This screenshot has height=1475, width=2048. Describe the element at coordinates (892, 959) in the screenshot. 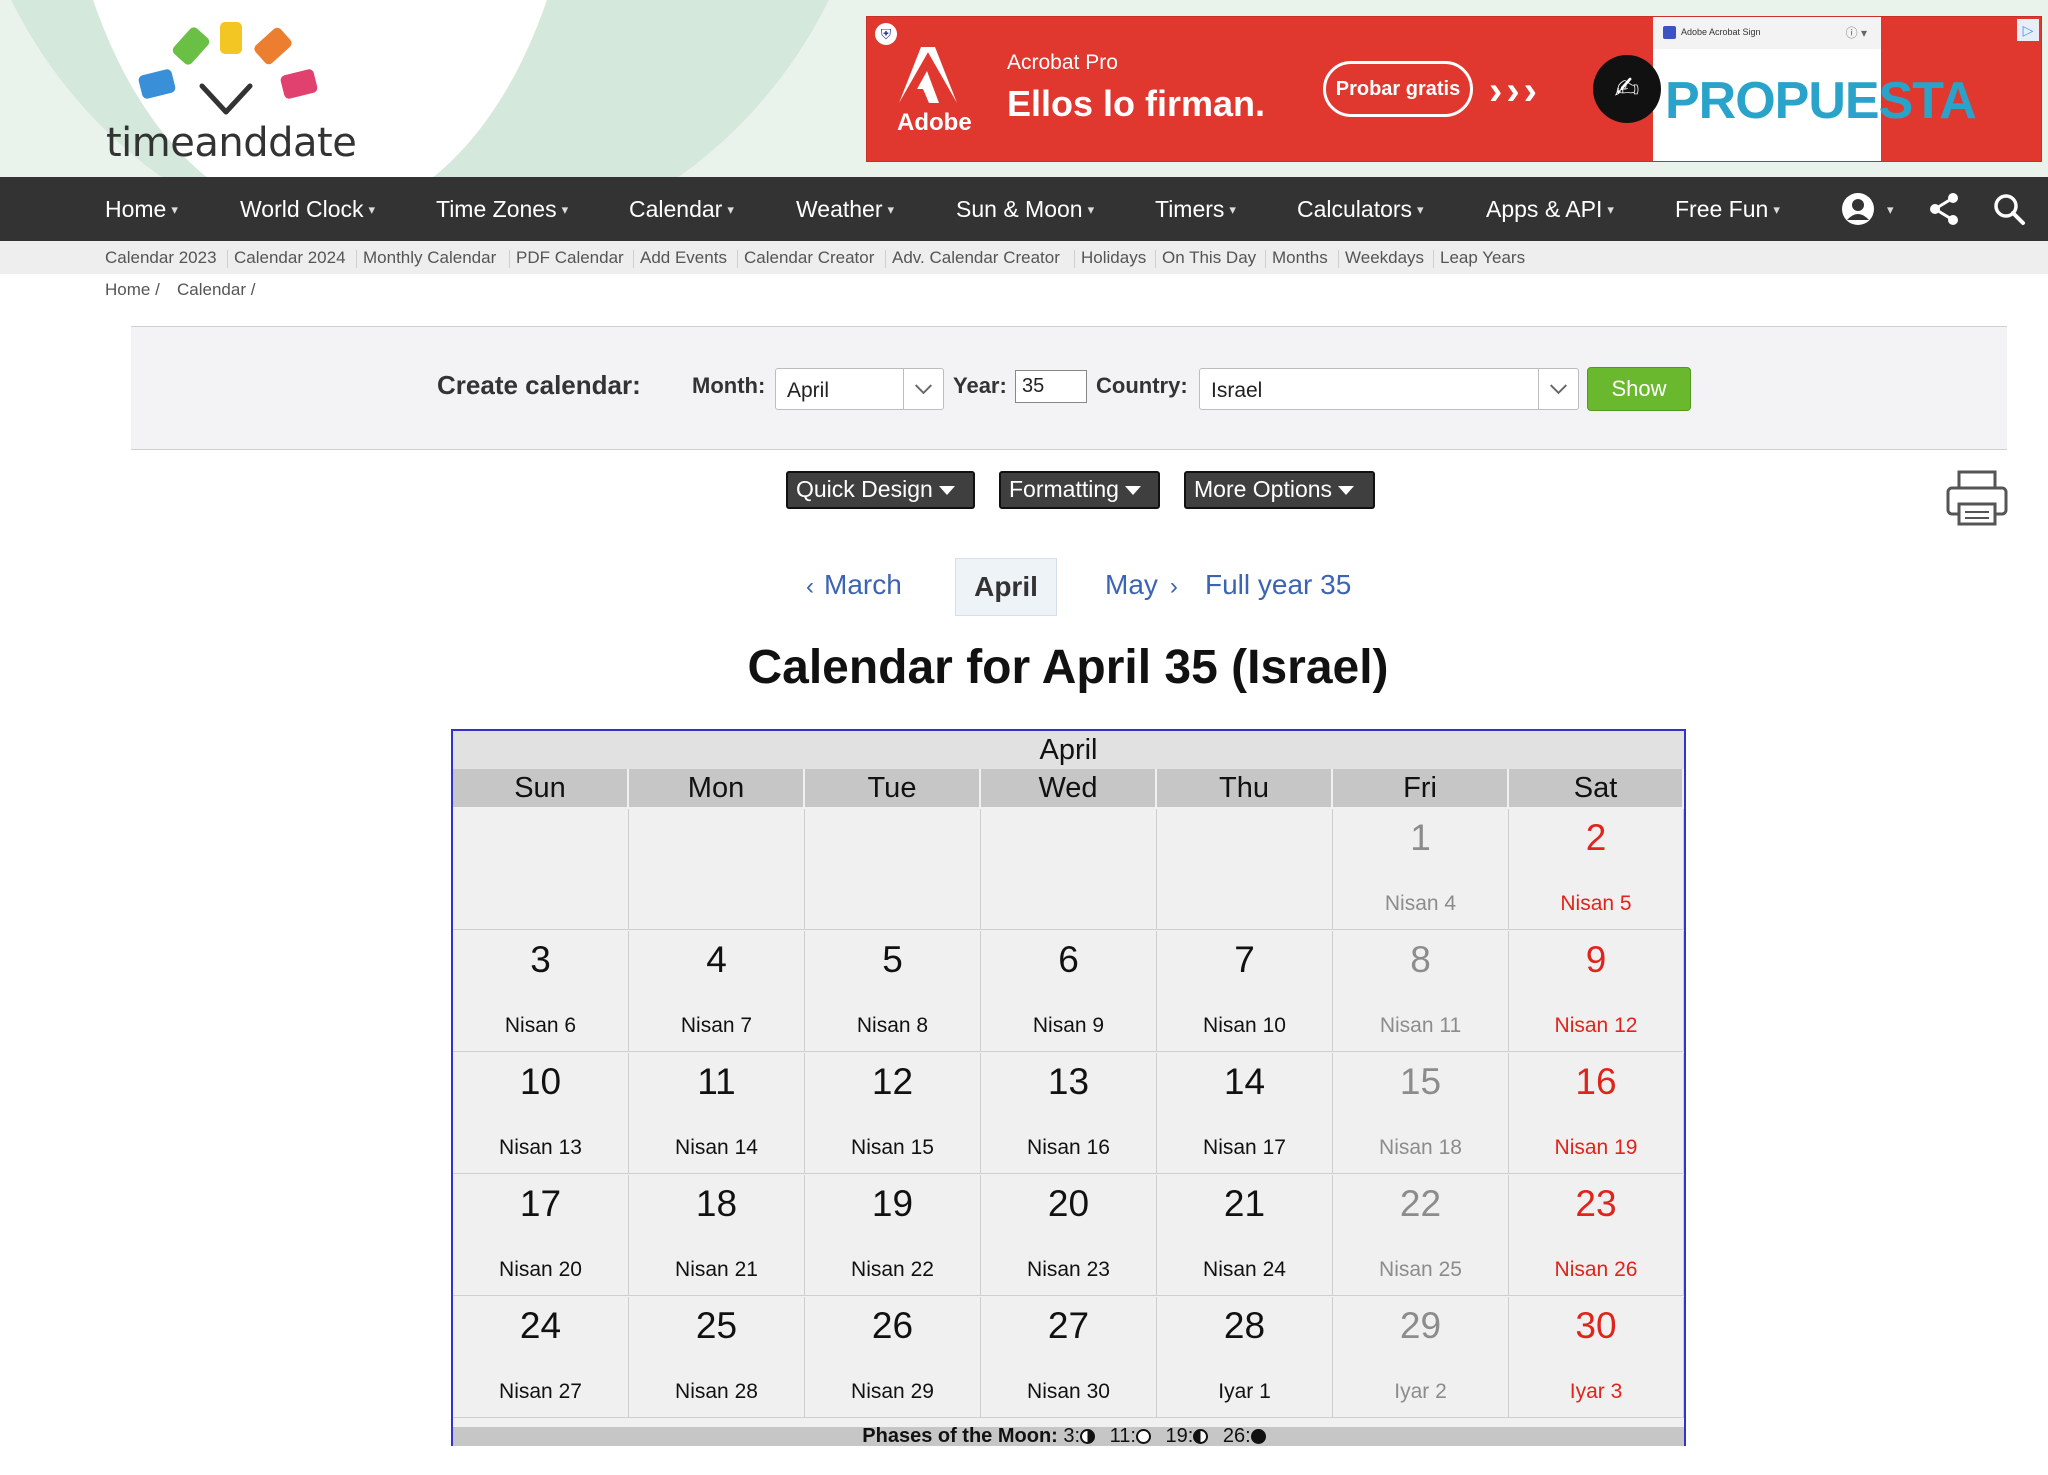

I see `day-number: 5` at that location.